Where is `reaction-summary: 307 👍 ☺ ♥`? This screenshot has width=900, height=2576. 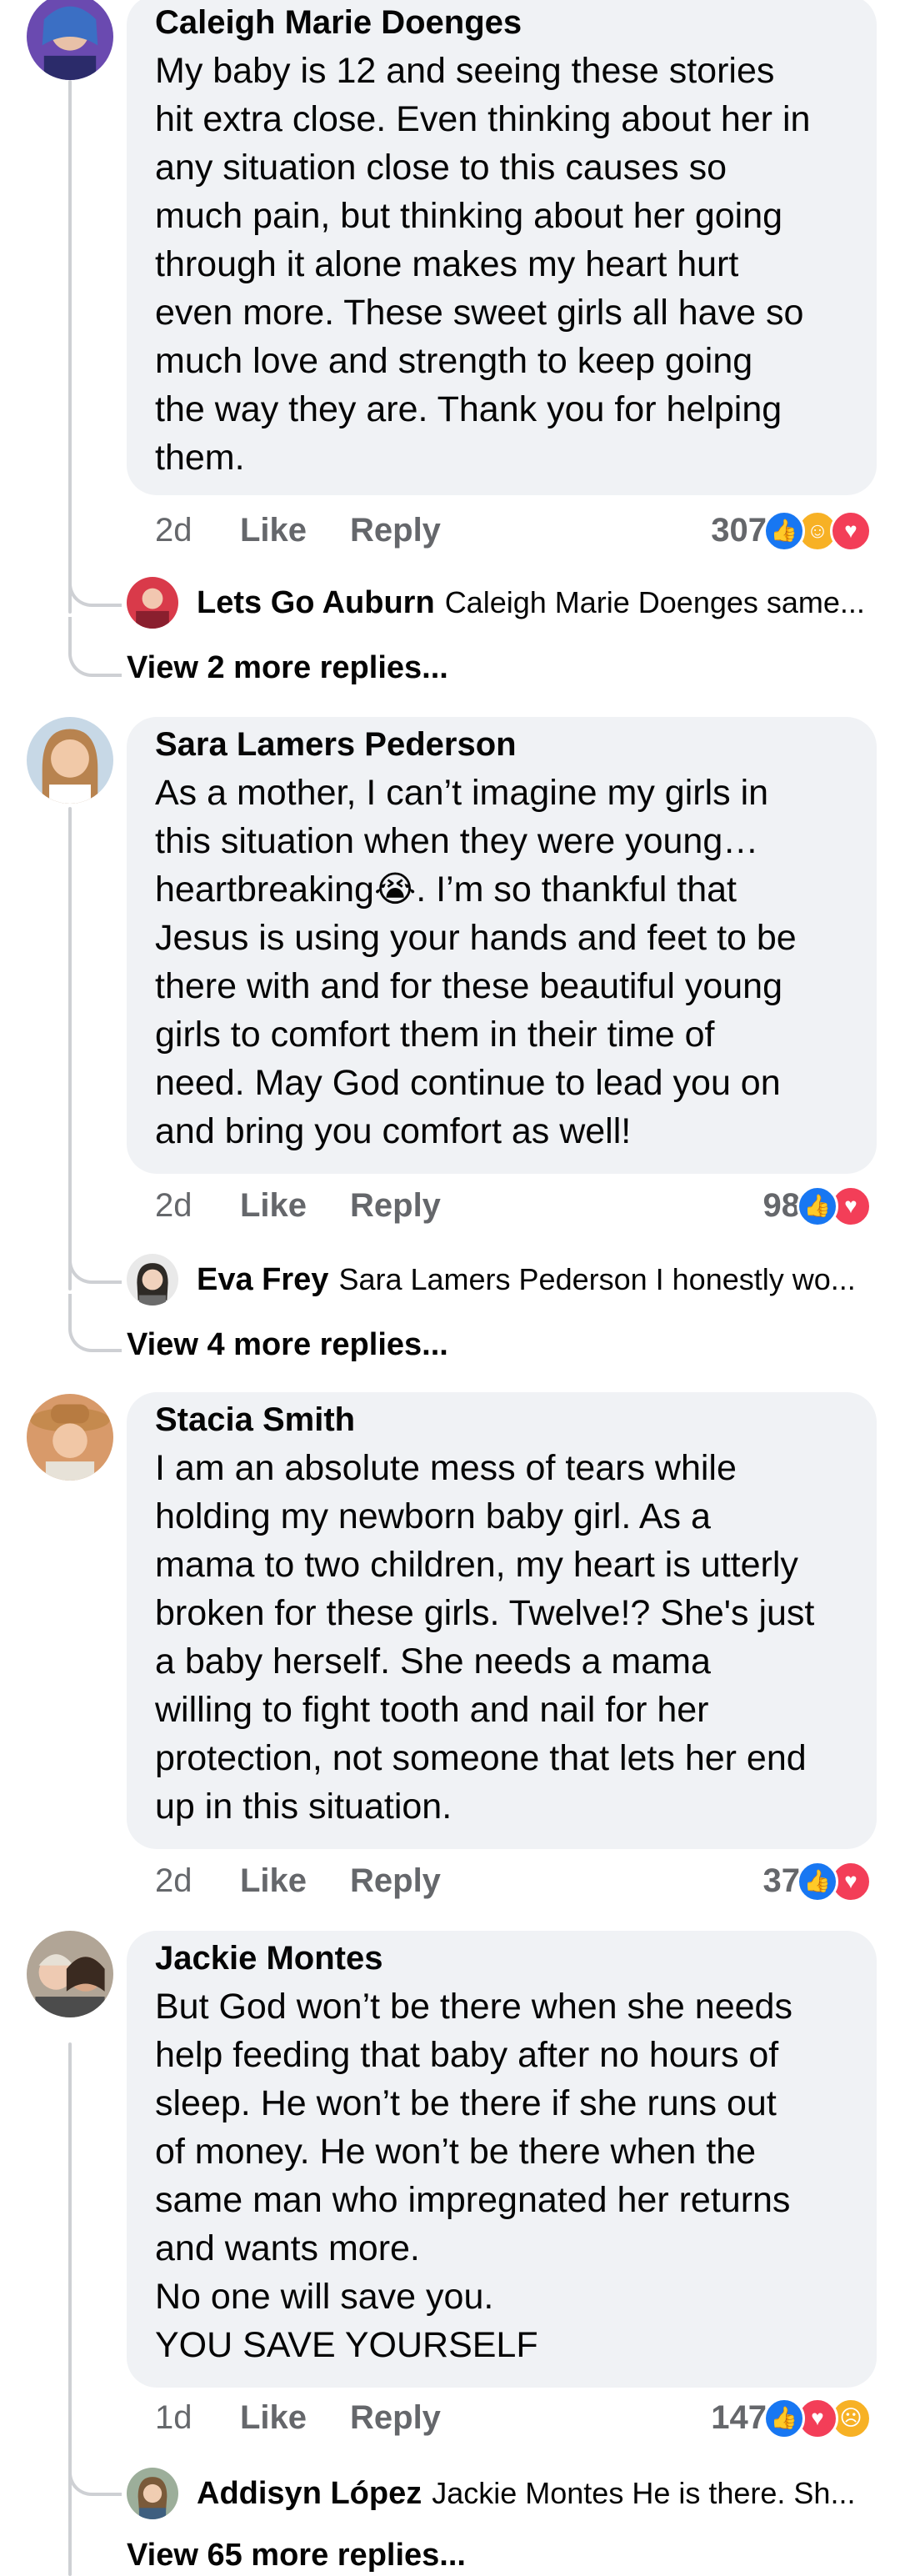 reaction-summary: 307 👍 ☺ ♥ is located at coordinates (791, 530).